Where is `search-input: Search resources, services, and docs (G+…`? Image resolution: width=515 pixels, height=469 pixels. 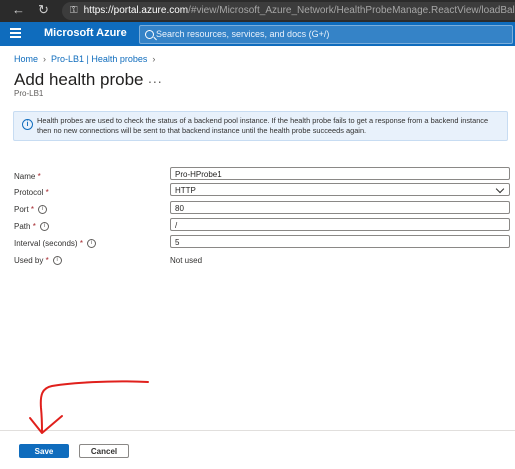 search-input: Search resources, services, and docs (G+… is located at coordinates (326, 34).